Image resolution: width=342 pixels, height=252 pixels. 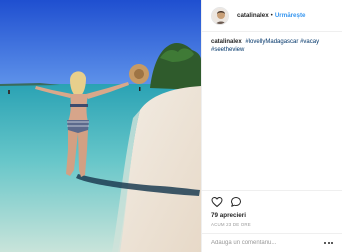 I want to click on caption-username: catalinalex, so click(x=226, y=42).